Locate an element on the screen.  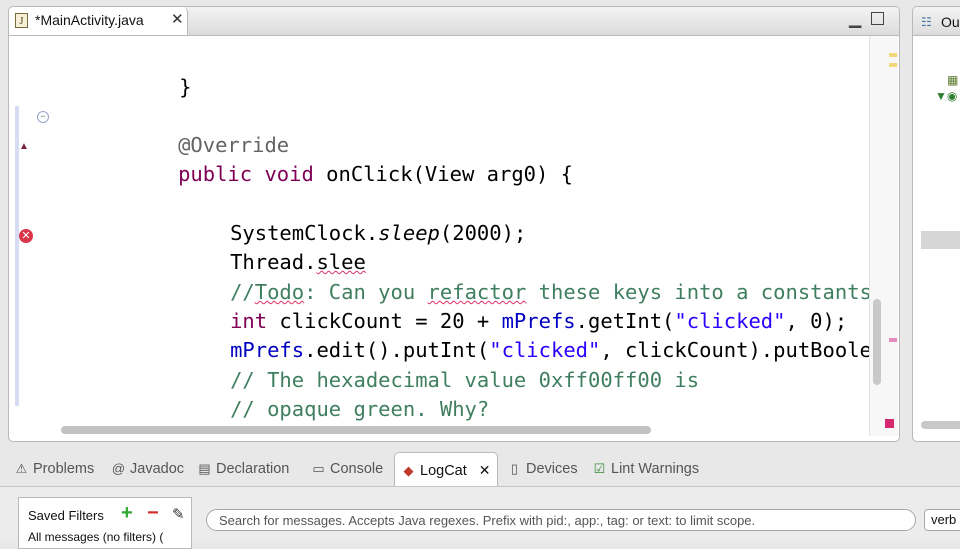
error-marker is located at coordinates (893, 340).